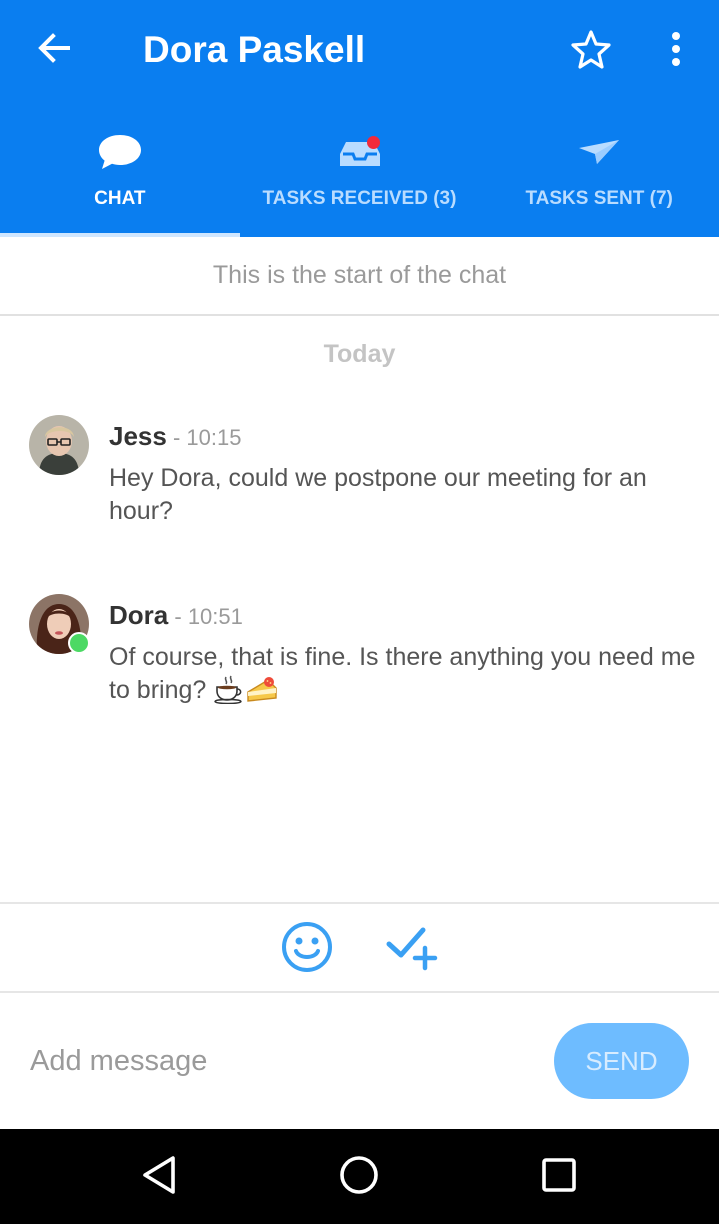 Image resolution: width=719 pixels, height=1224 pixels. Describe the element at coordinates (599, 152) in the screenshot. I see `paper-plane-icon` at that location.